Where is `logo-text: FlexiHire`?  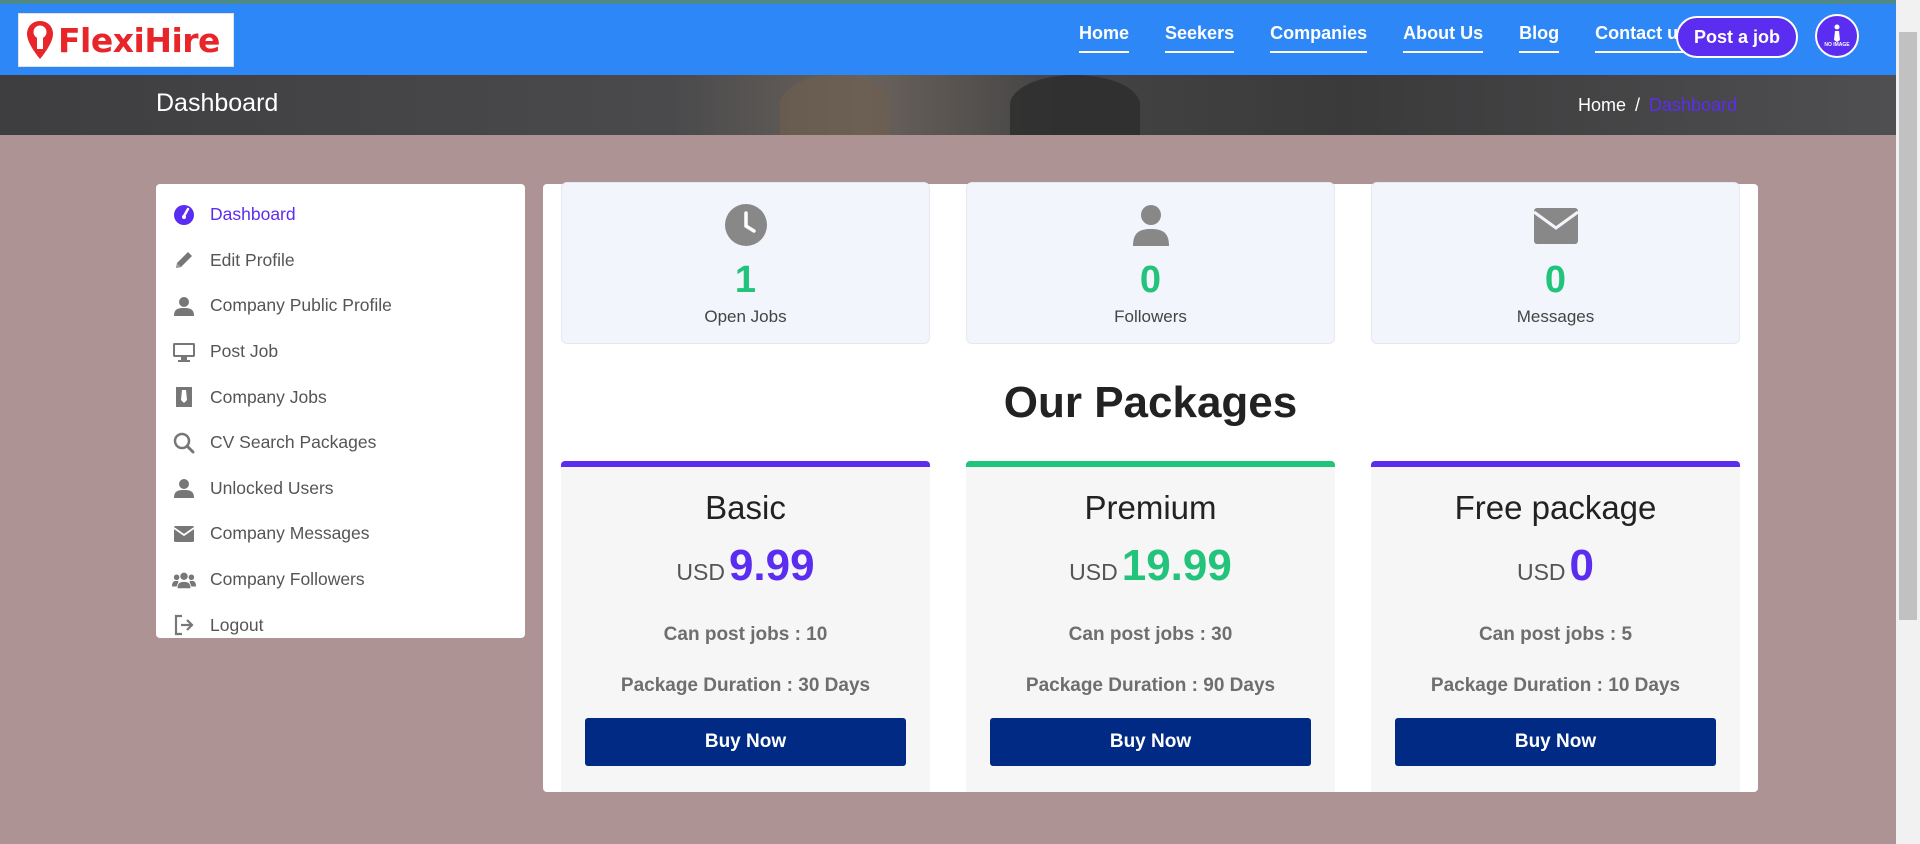 logo-text: FlexiHire is located at coordinates (139, 40).